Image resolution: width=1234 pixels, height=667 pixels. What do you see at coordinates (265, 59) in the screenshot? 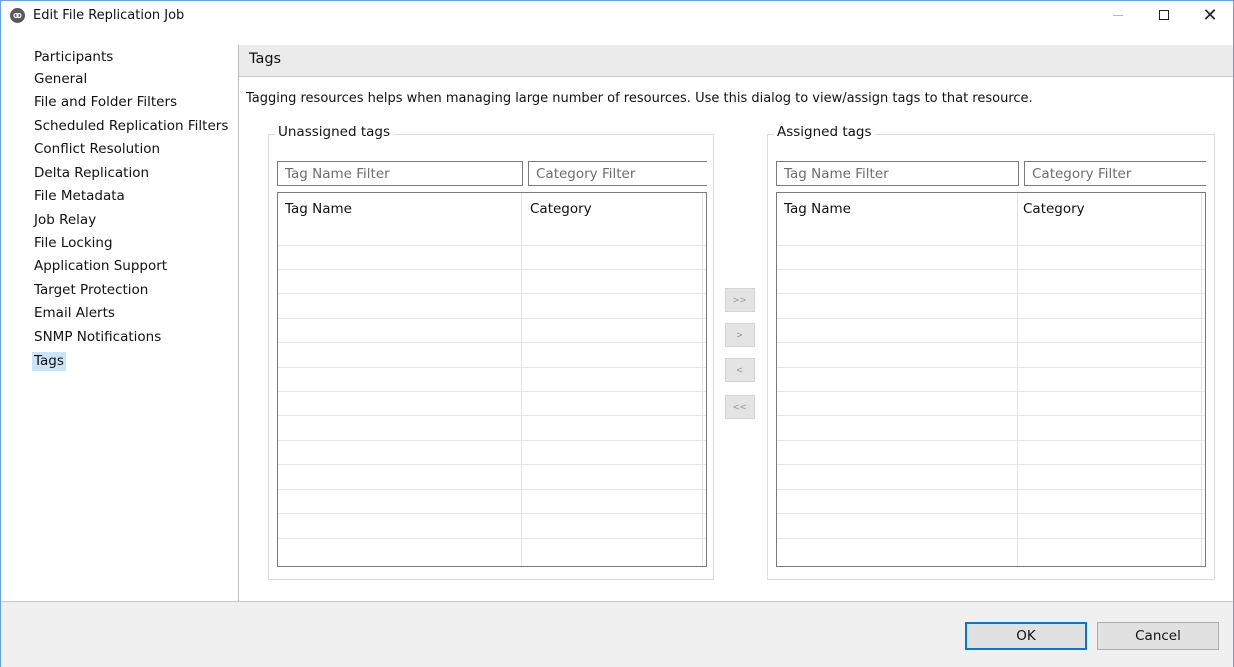
I see `page-title: Tags` at bounding box center [265, 59].